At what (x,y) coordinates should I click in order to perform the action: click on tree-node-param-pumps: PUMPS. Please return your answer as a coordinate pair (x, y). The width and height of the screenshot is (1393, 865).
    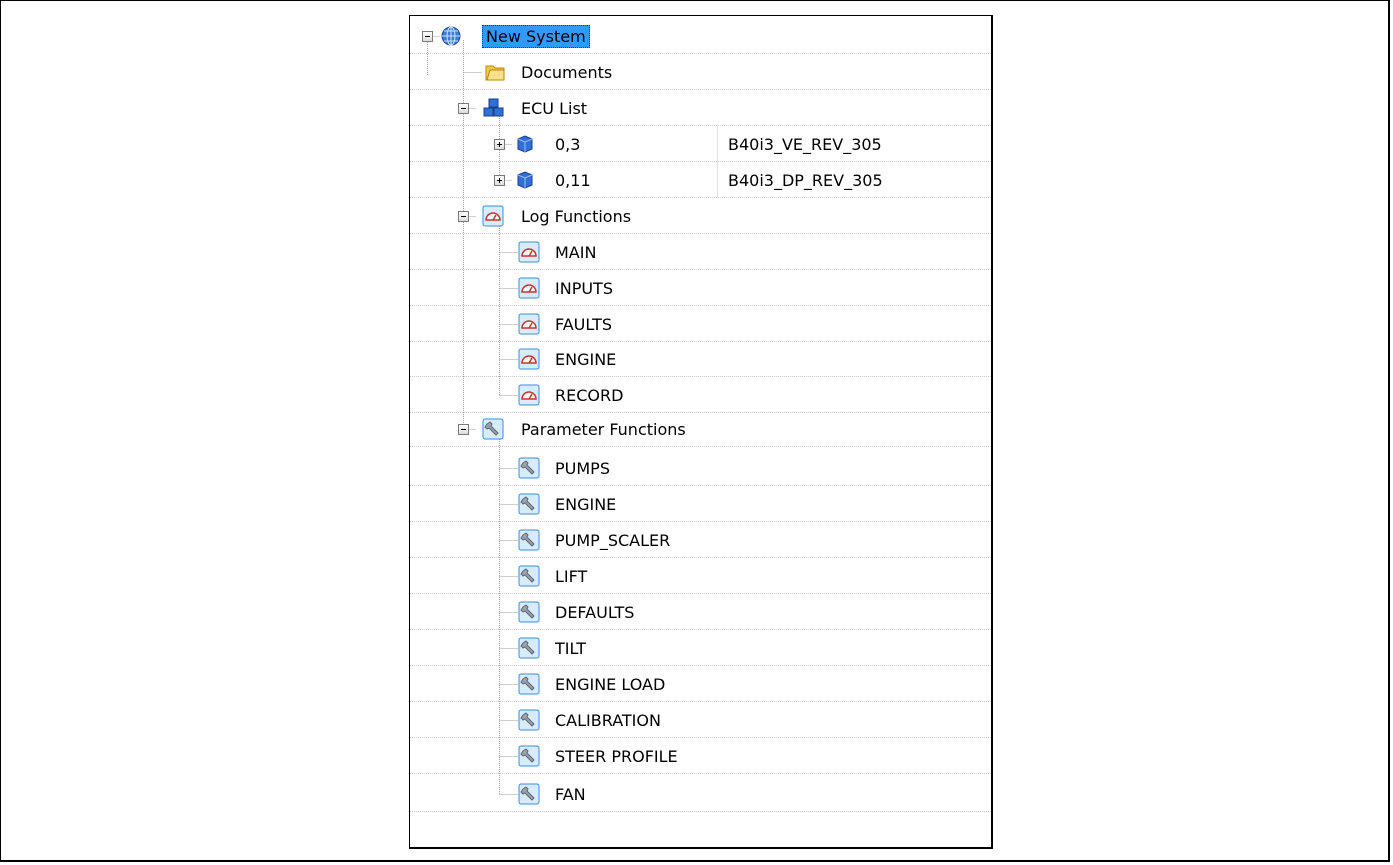
    Looking at the image, I should click on (700, 468).